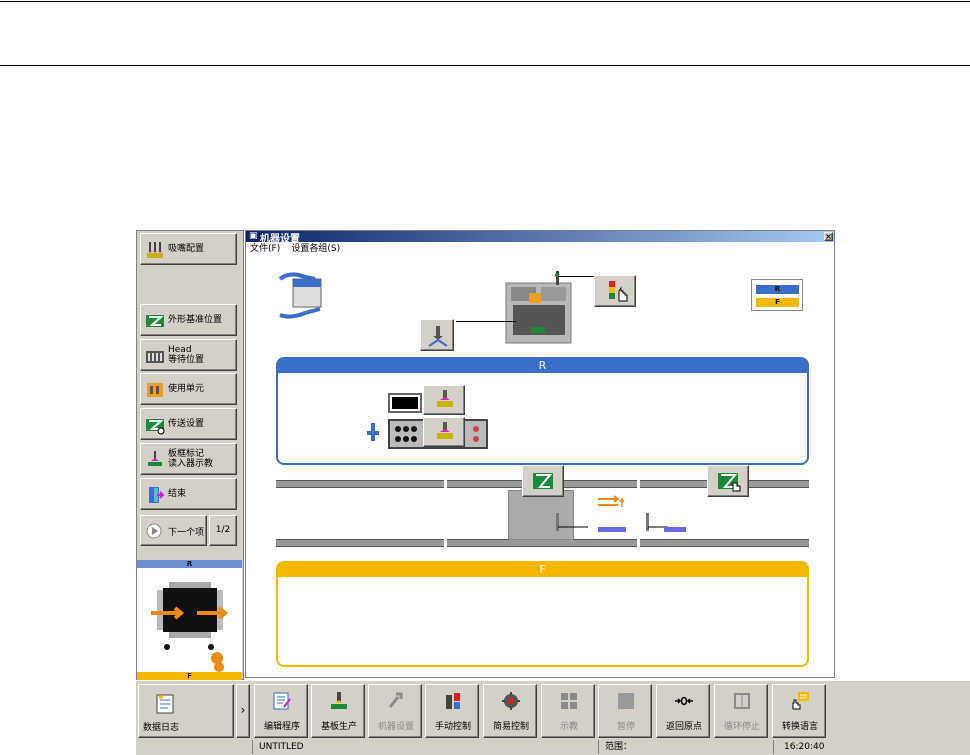  I want to click on menu-file: 文件(F), so click(265, 249).